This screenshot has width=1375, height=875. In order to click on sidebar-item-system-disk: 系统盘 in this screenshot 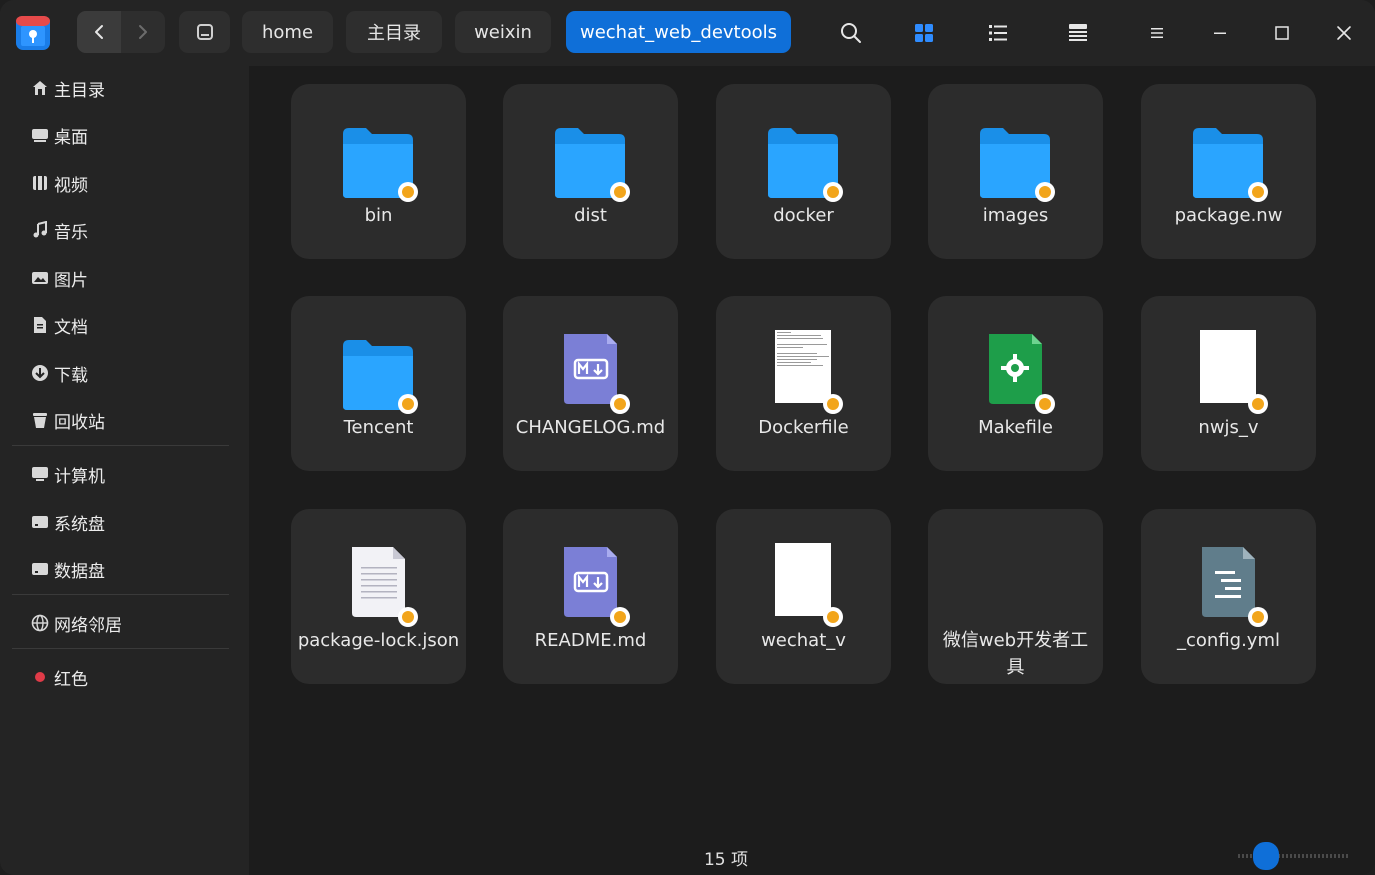, I will do `click(122, 522)`.